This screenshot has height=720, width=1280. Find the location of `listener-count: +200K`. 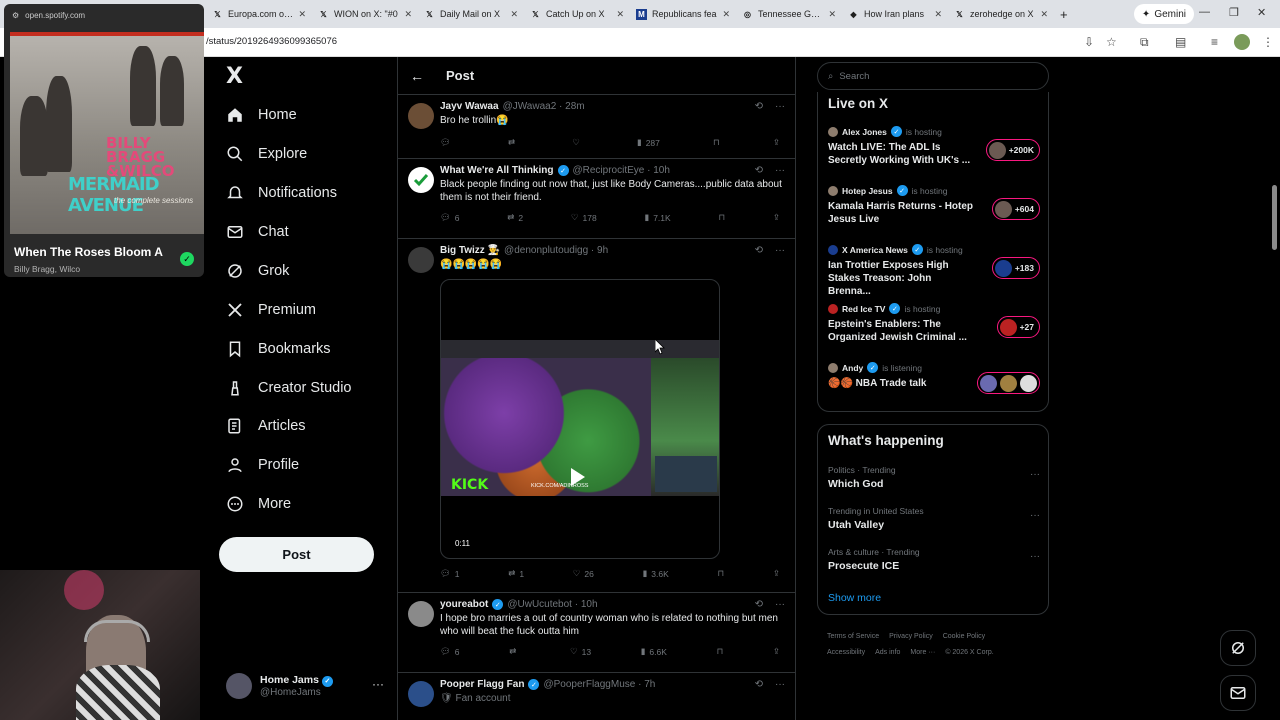

listener-count: +200K is located at coordinates (1012, 150).